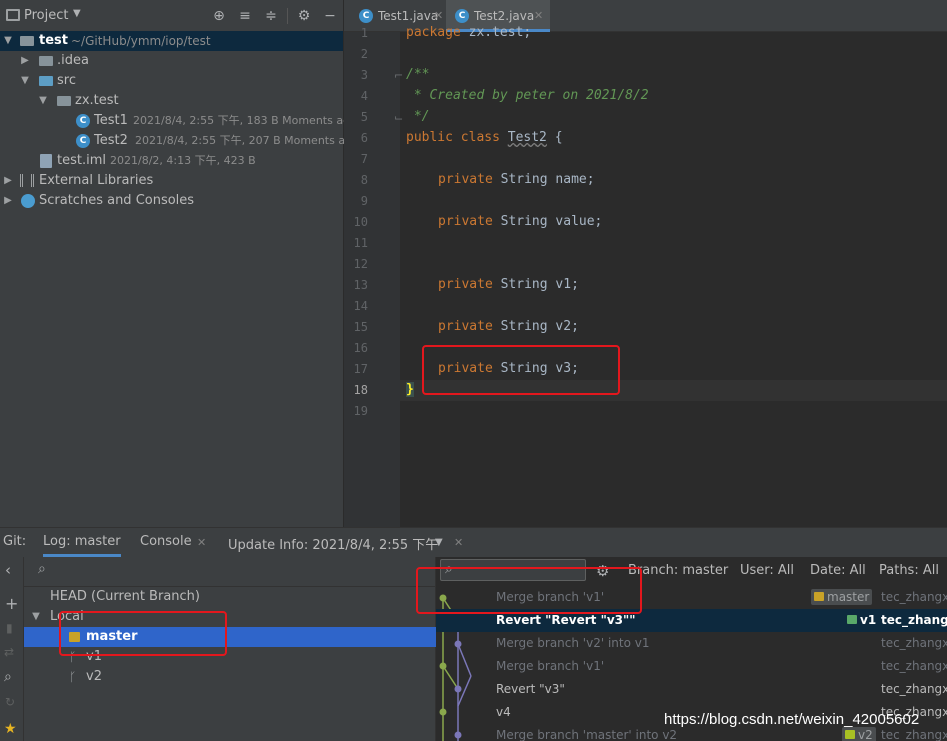 This screenshot has width=947, height=741. Describe the element at coordinates (418, 74) in the screenshot. I see `code-line-3: /**` at that location.